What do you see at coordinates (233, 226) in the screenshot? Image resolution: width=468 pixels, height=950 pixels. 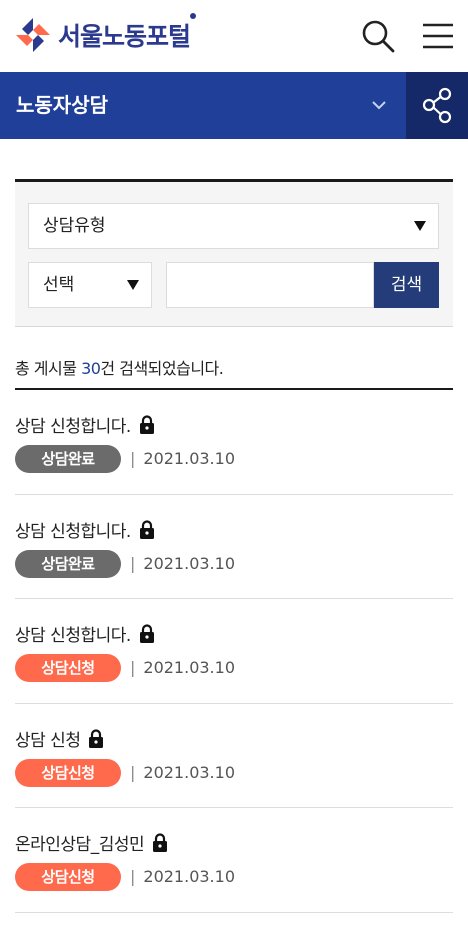 I see `consult-type-select: 상담유형` at bounding box center [233, 226].